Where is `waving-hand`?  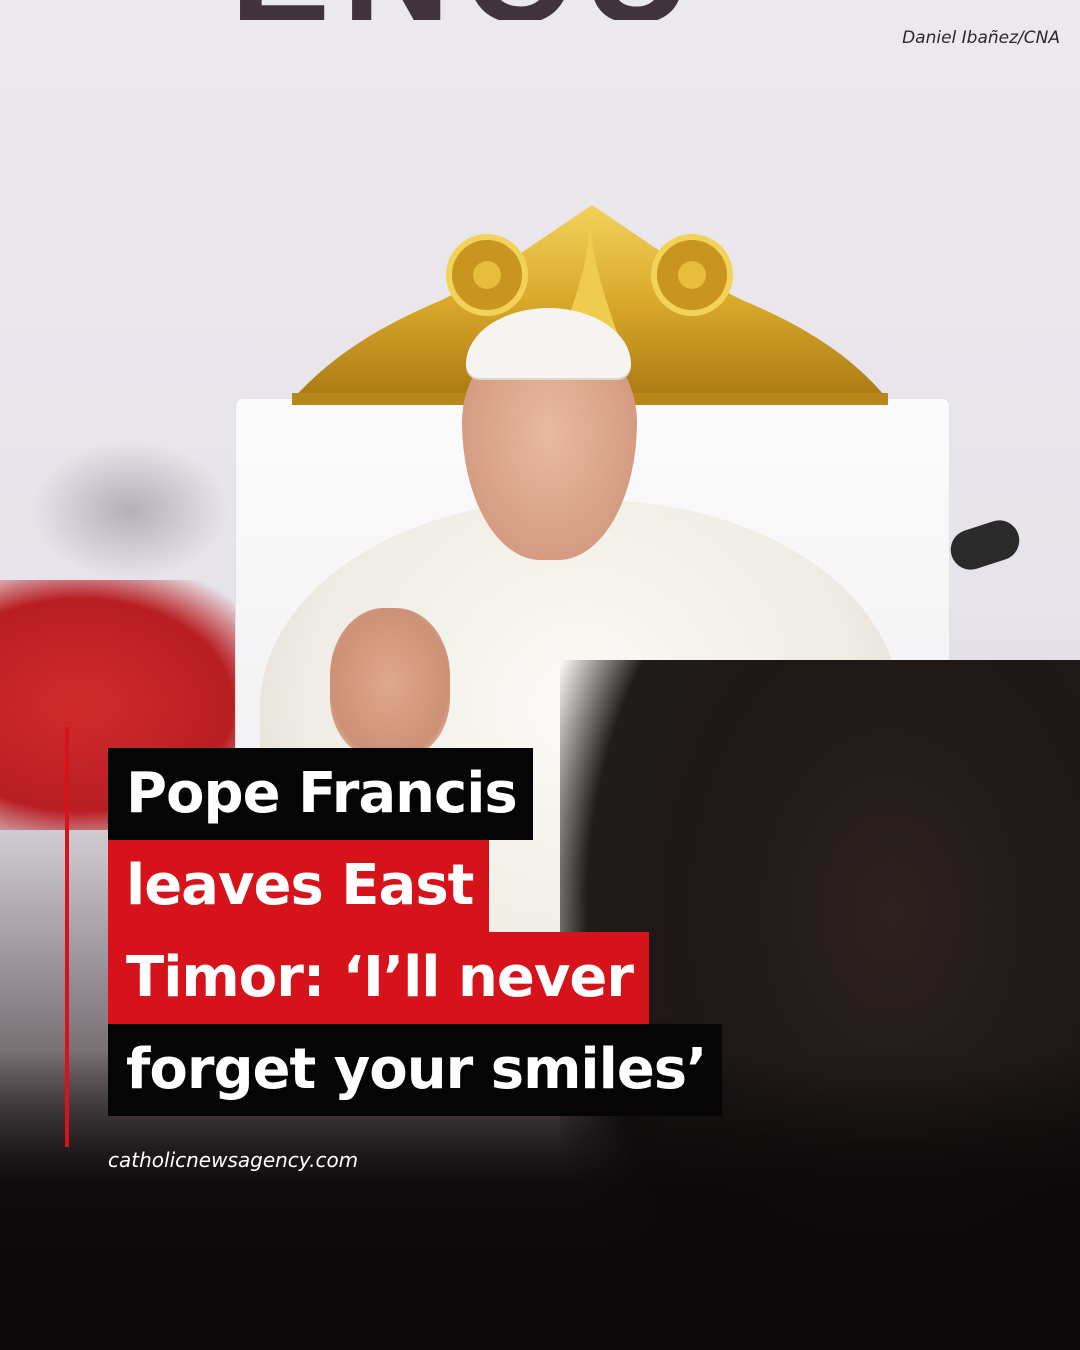
waving-hand is located at coordinates (390, 683).